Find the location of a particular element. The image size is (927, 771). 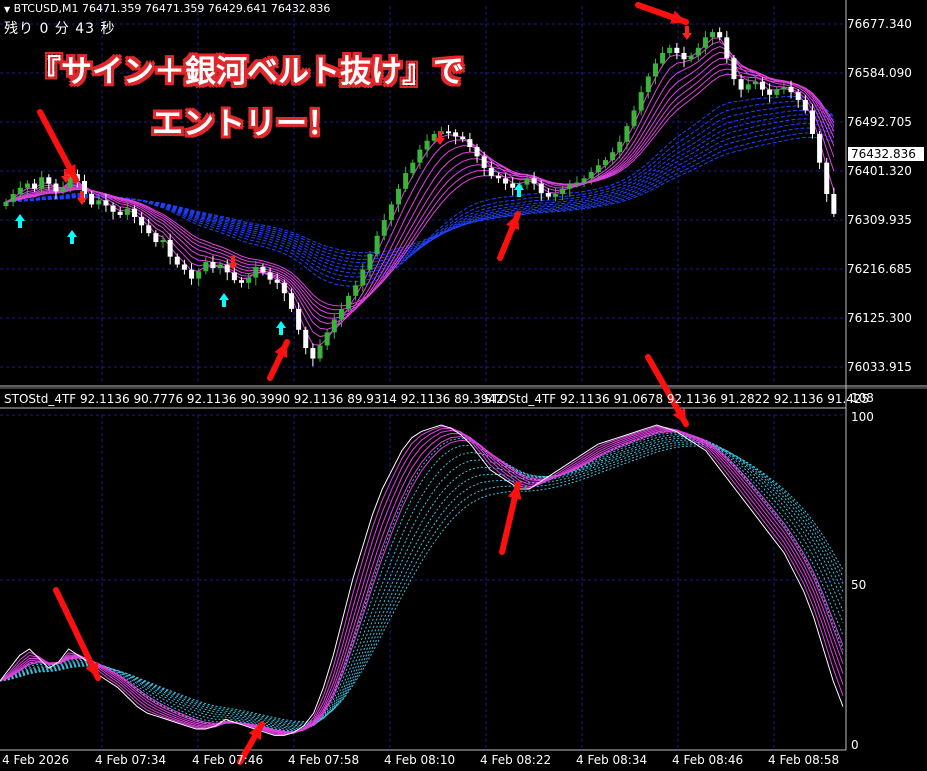

time-label: 4 Feb 08:22 is located at coordinates (516, 760).